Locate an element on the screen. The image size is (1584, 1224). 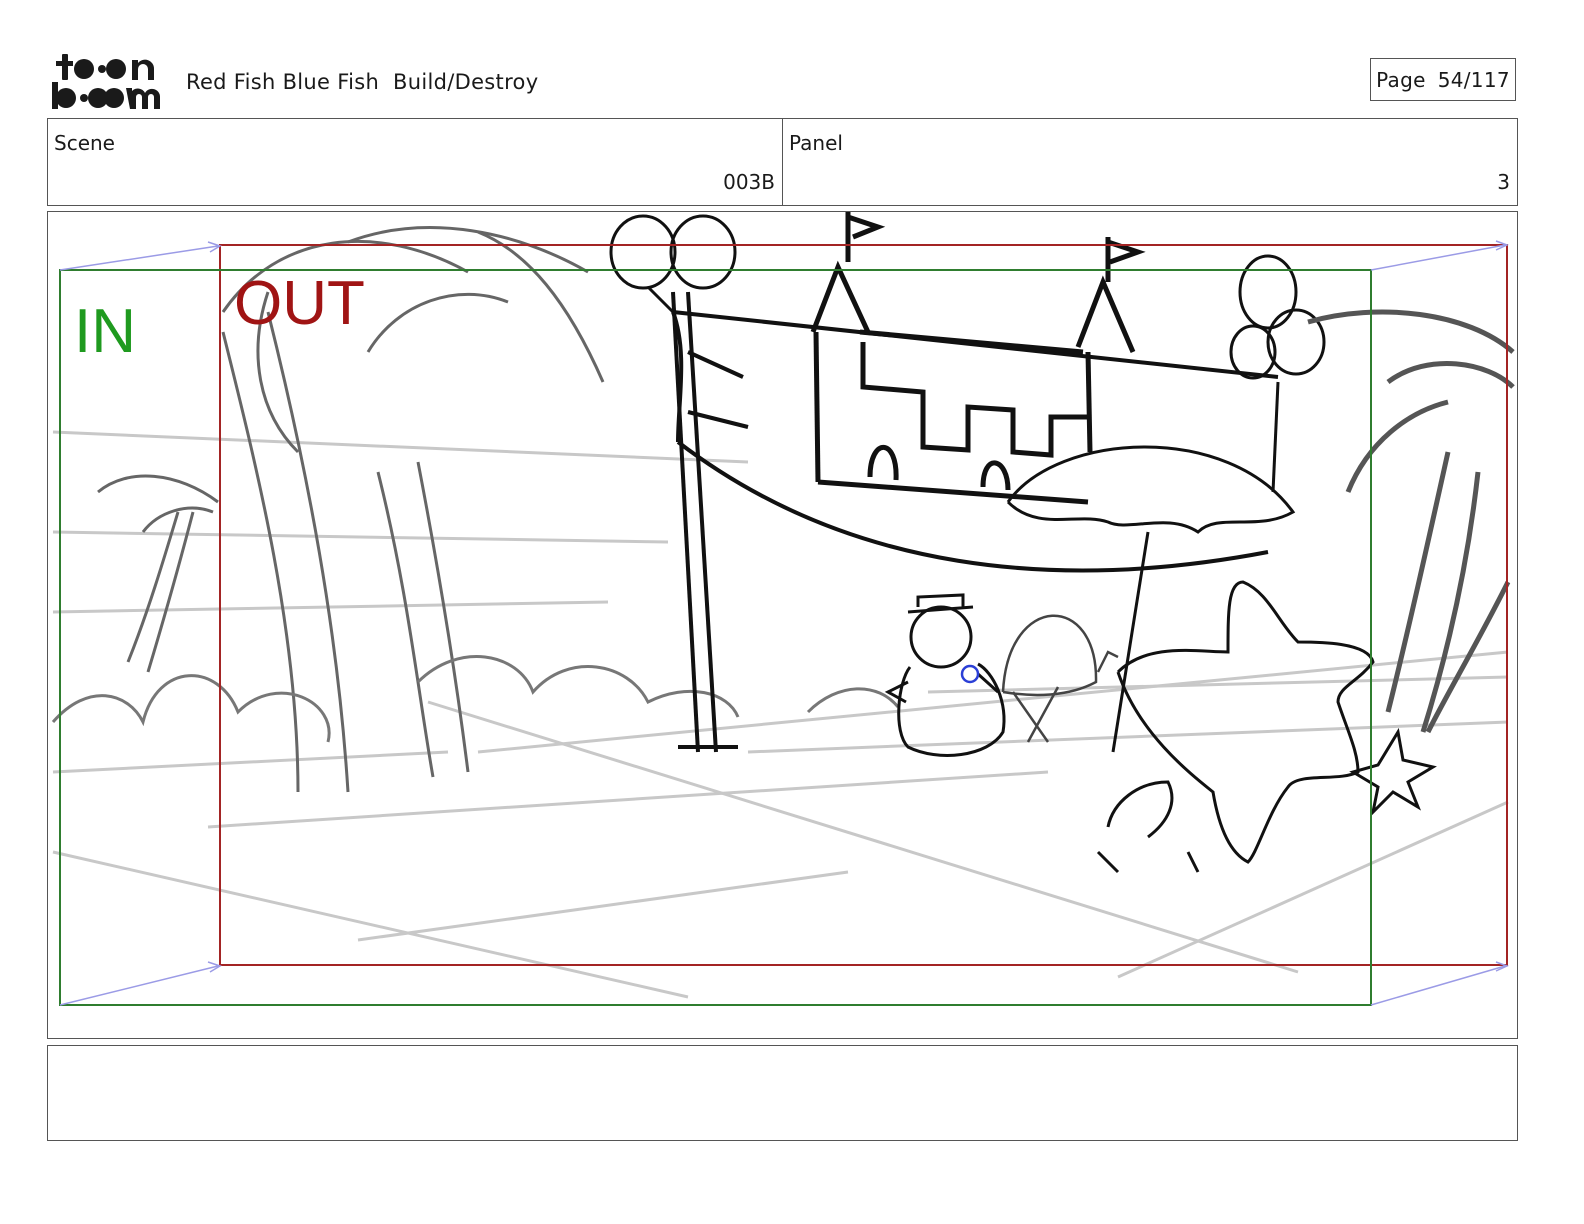
bushes is located at coordinates (475, 699).